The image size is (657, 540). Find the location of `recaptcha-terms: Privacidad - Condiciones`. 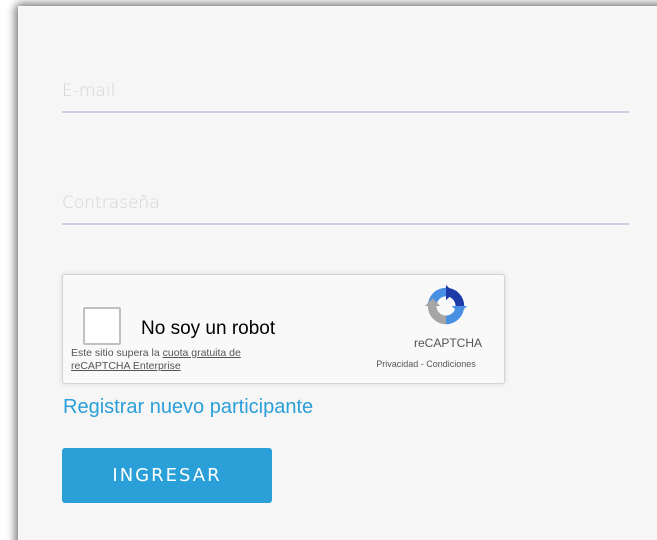

recaptcha-terms: Privacidad - Condiciones is located at coordinates (426, 364).